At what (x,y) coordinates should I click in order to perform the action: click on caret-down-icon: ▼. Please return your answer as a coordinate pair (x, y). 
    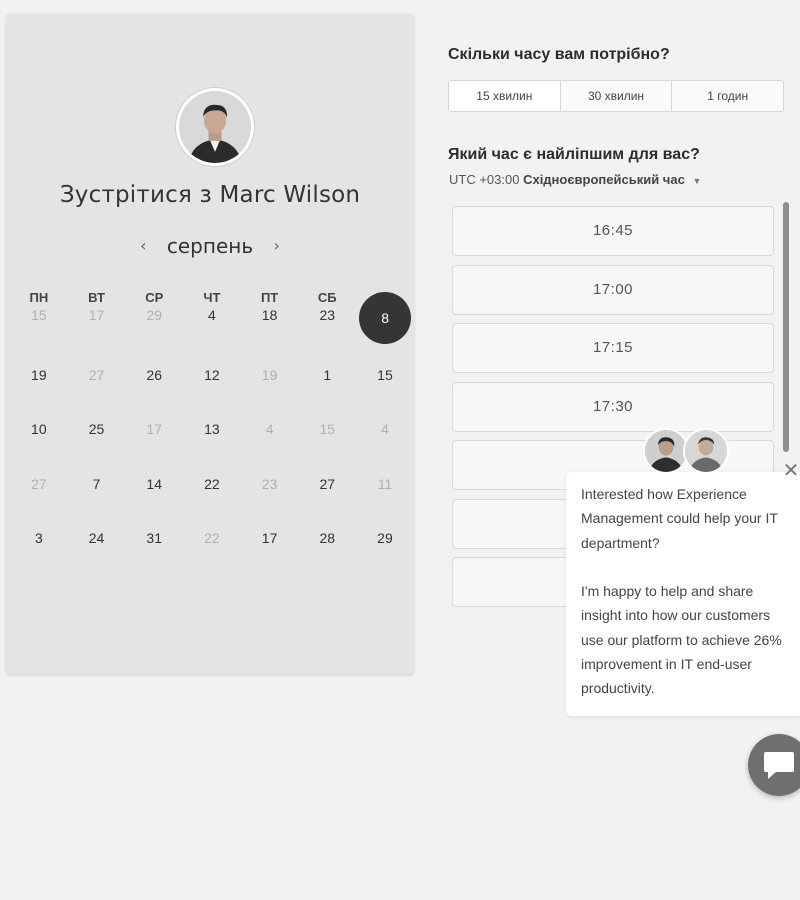
    Looking at the image, I should click on (697, 181).